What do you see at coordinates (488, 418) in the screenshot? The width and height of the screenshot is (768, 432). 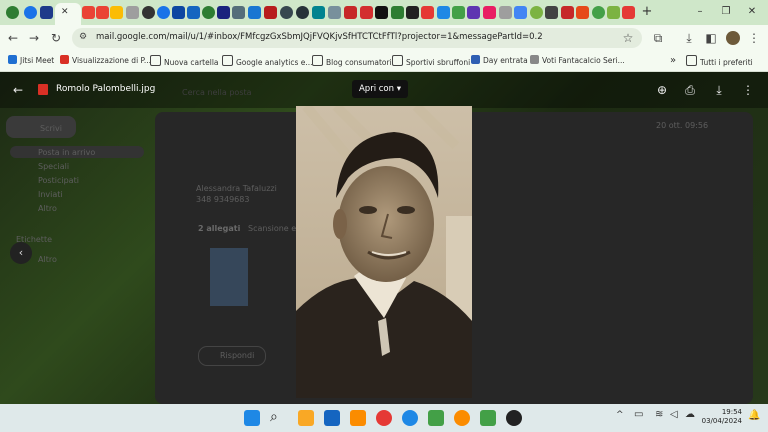 I see `chrome-app-icon` at bounding box center [488, 418].